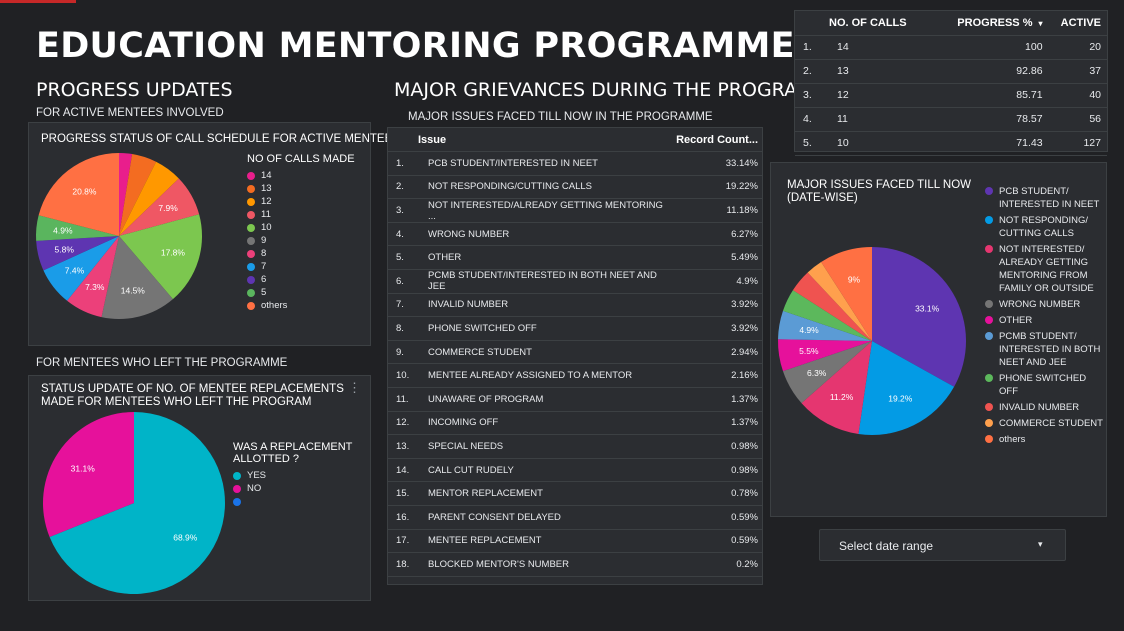 Image resolution: width=1124 pixels, height=631 pixels. Describe the element at coordinates (575, 493) in the screenshot. I see `table-row: 15. MENTOR REPLACEMENT 0.78%` at that location.